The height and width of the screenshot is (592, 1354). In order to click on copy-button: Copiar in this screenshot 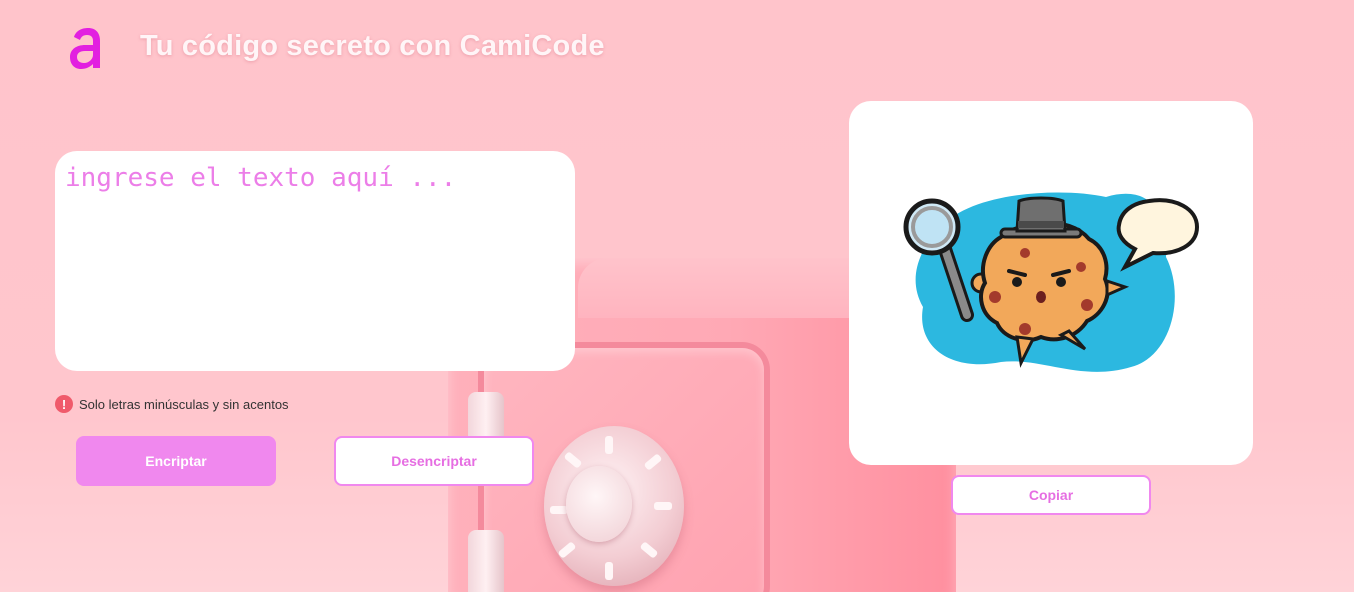, I will do `click(1051, 495)`.